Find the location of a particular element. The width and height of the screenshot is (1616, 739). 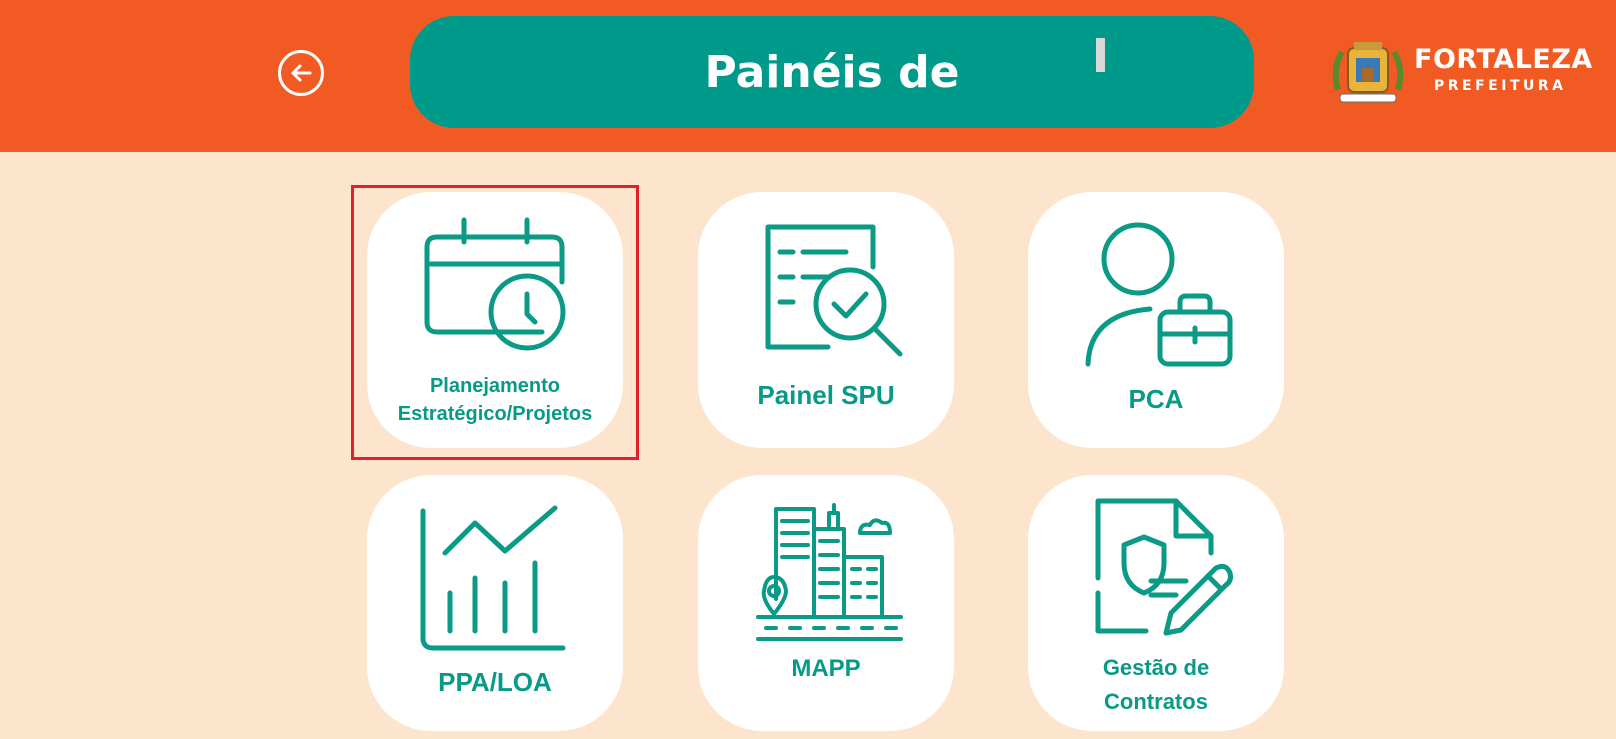

tile-label-line2: Estratégico/Projetos is located at coordinates (495, 414).